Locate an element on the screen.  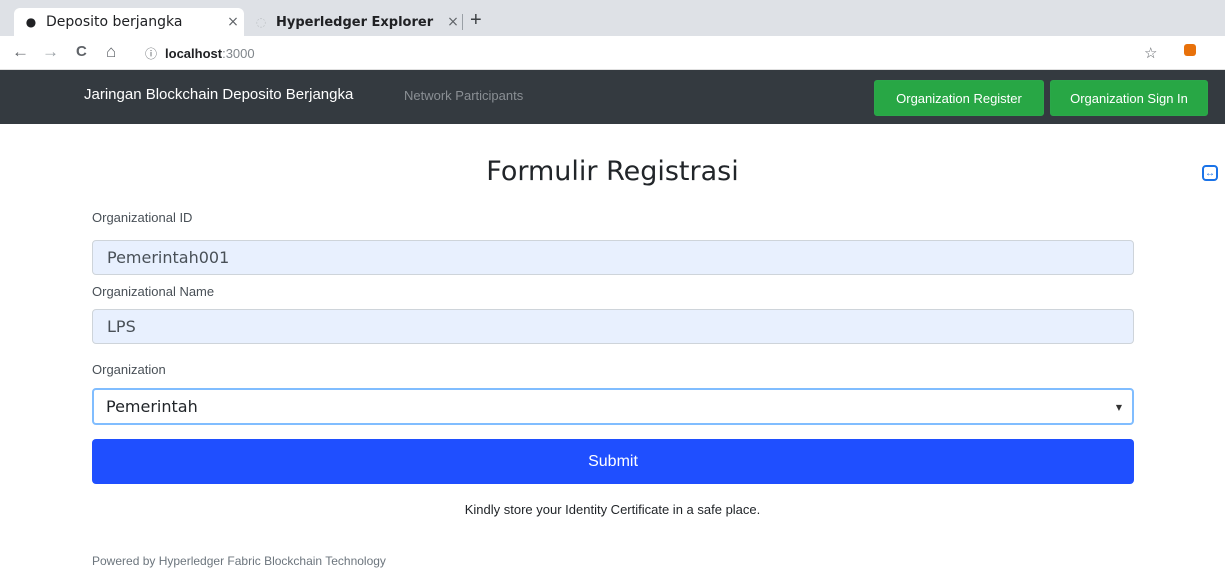
forward-icon: → is located at coordinates (50, 52).